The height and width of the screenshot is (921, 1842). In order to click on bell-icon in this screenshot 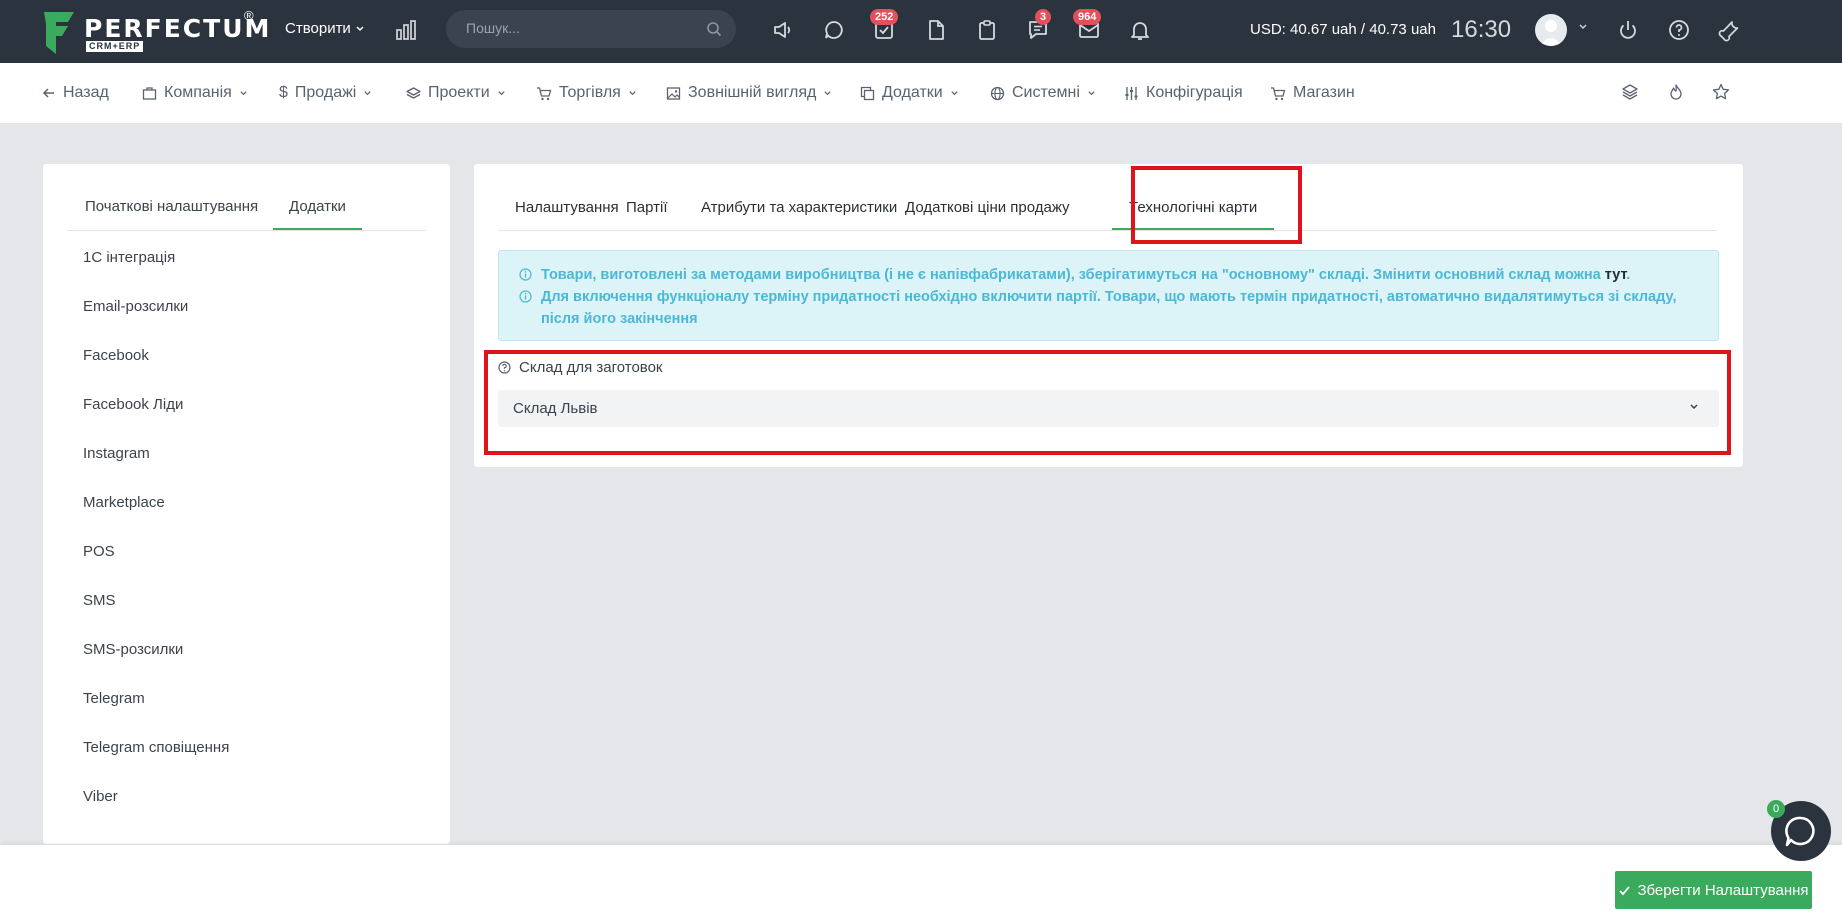, I will do `click(1140, 30)`.